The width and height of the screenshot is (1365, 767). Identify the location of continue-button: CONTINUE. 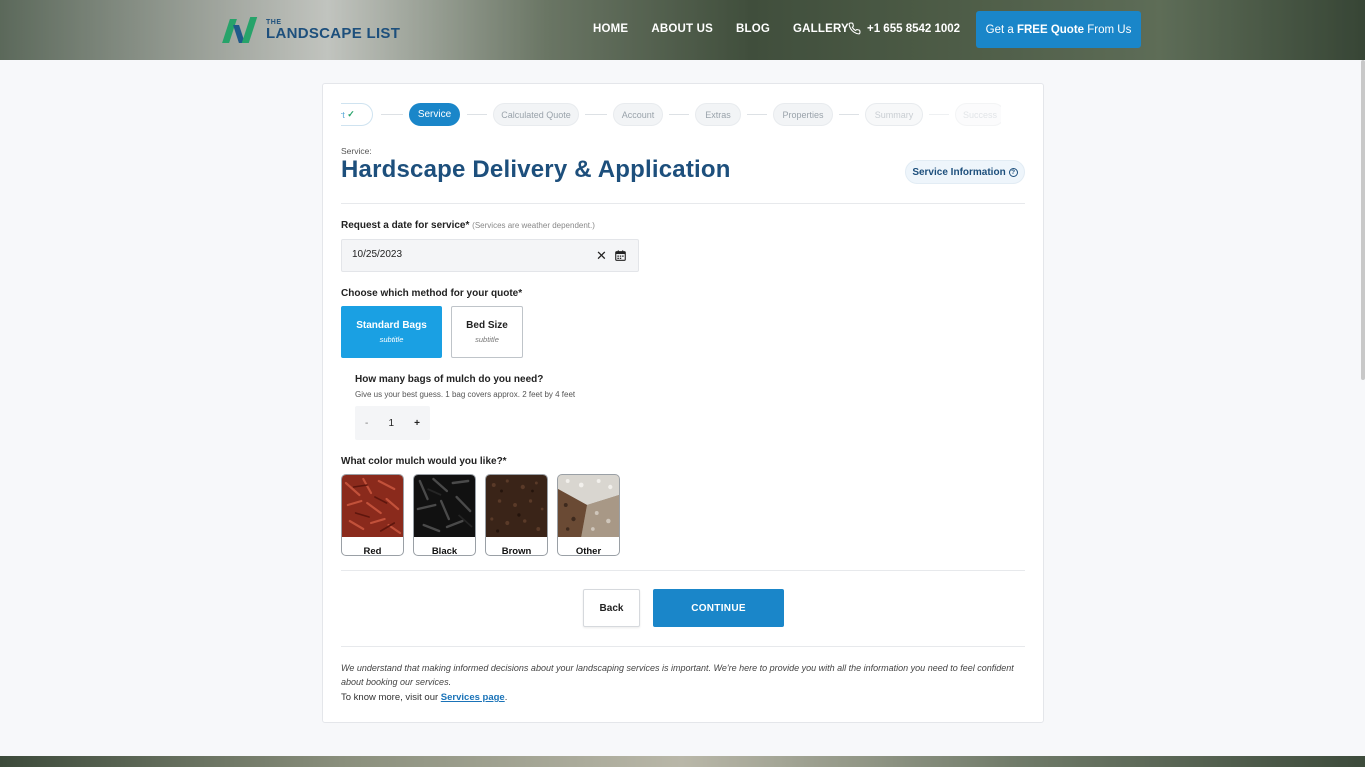
(718, 608).